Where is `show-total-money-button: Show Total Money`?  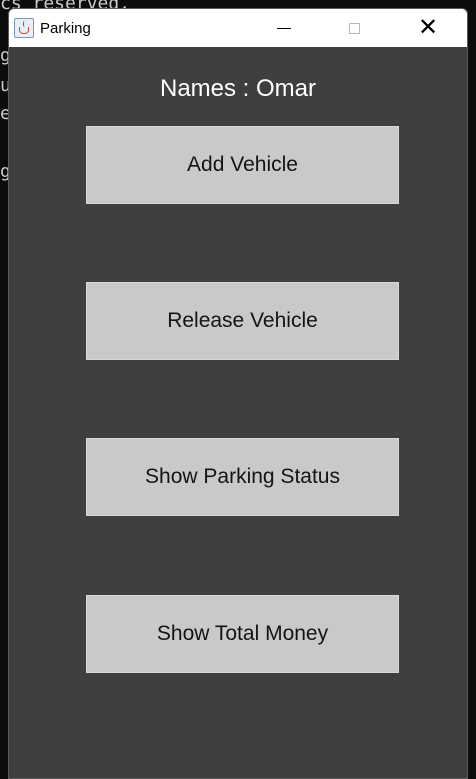
show-total-money-button: Show Total Money is located at coordinates (242, 634).